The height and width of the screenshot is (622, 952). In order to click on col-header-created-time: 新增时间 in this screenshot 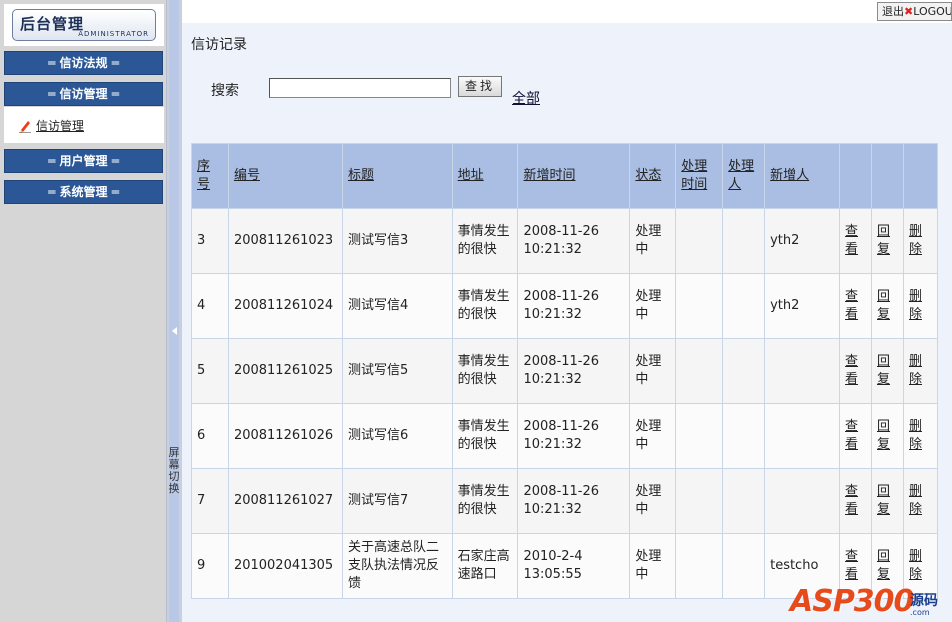, I will do `click(574, 176)`.